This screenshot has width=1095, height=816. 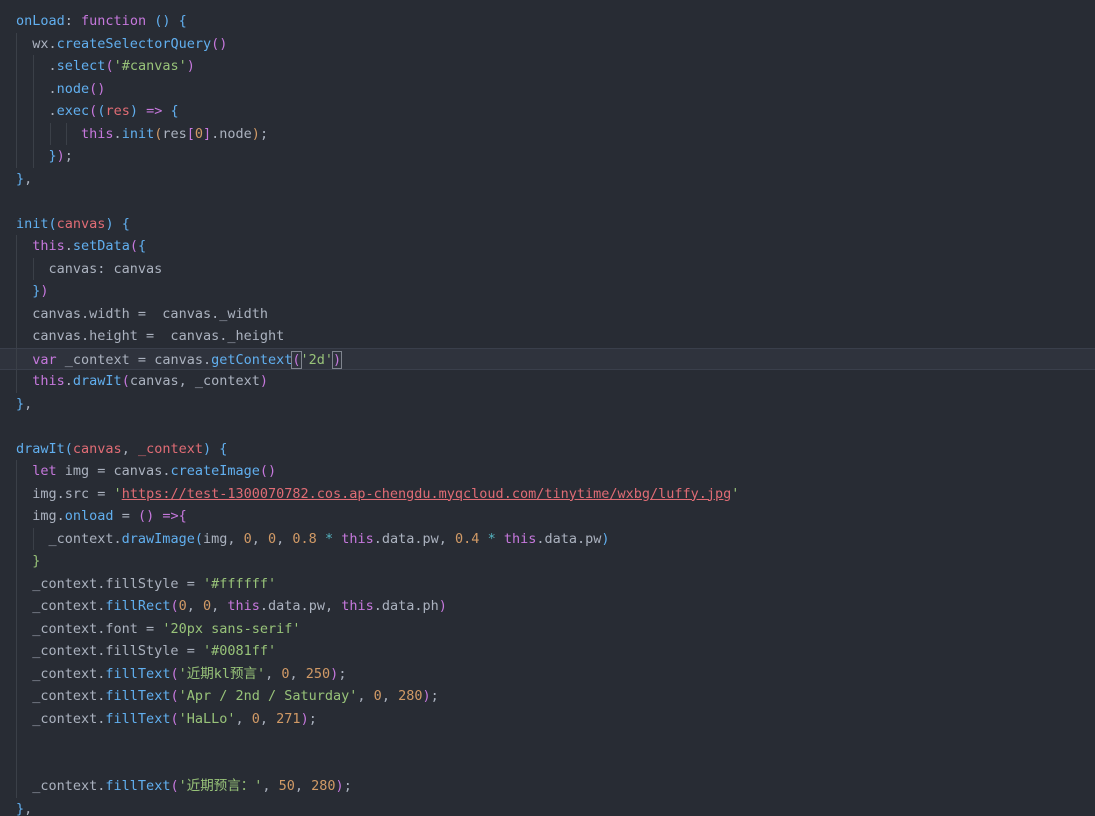 I want to click on code-line: }), so click(x=547, y=291).